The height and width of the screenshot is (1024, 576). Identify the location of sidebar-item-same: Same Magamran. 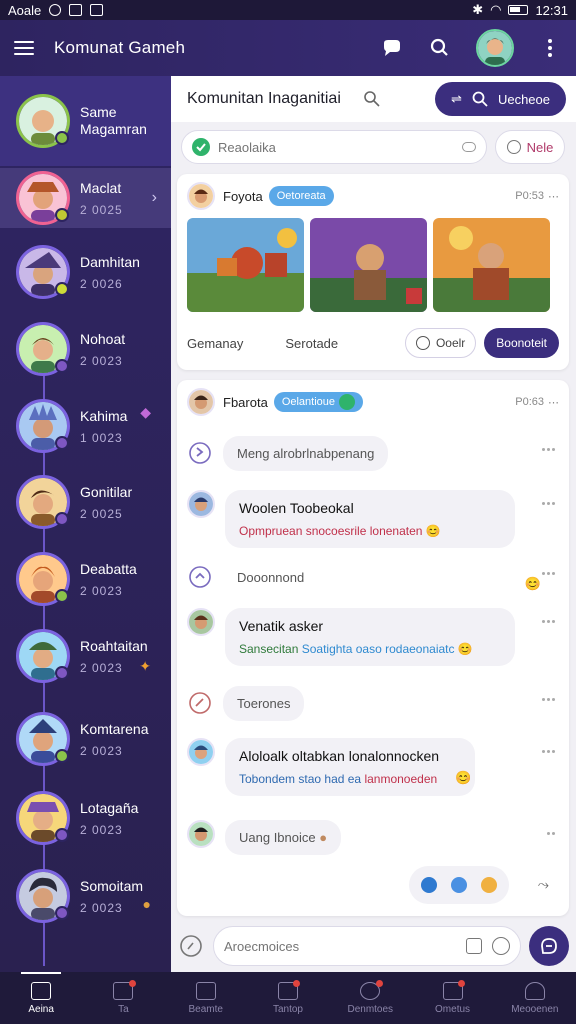
(85, 121).